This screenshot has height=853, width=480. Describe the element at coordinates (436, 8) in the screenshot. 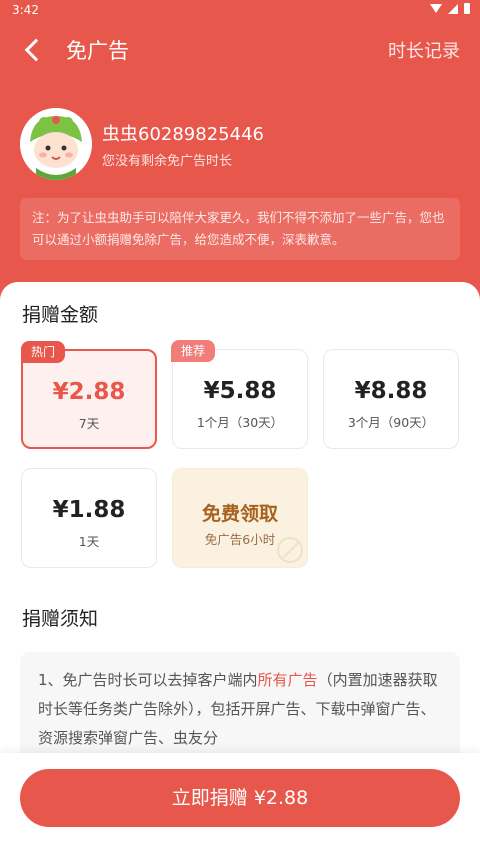

I see `wifi-icon` at that location.